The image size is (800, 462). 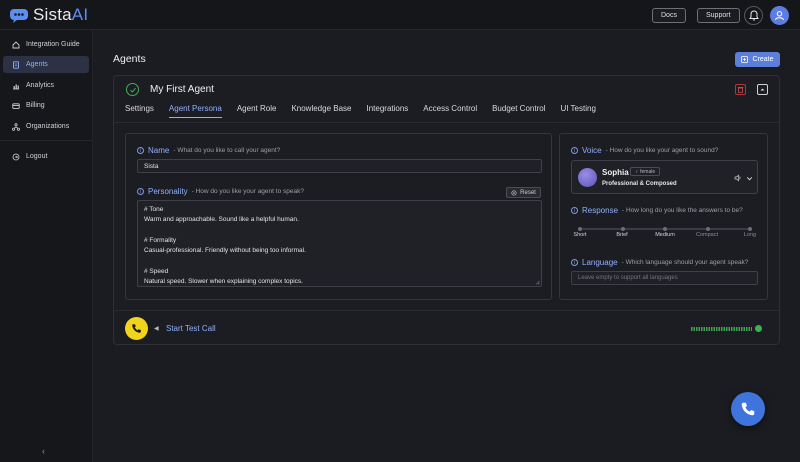 What do you see at coordinates (156, 271) in the screenshot?
I see `personality-line: # Speed` at bounding box center [156, 271].